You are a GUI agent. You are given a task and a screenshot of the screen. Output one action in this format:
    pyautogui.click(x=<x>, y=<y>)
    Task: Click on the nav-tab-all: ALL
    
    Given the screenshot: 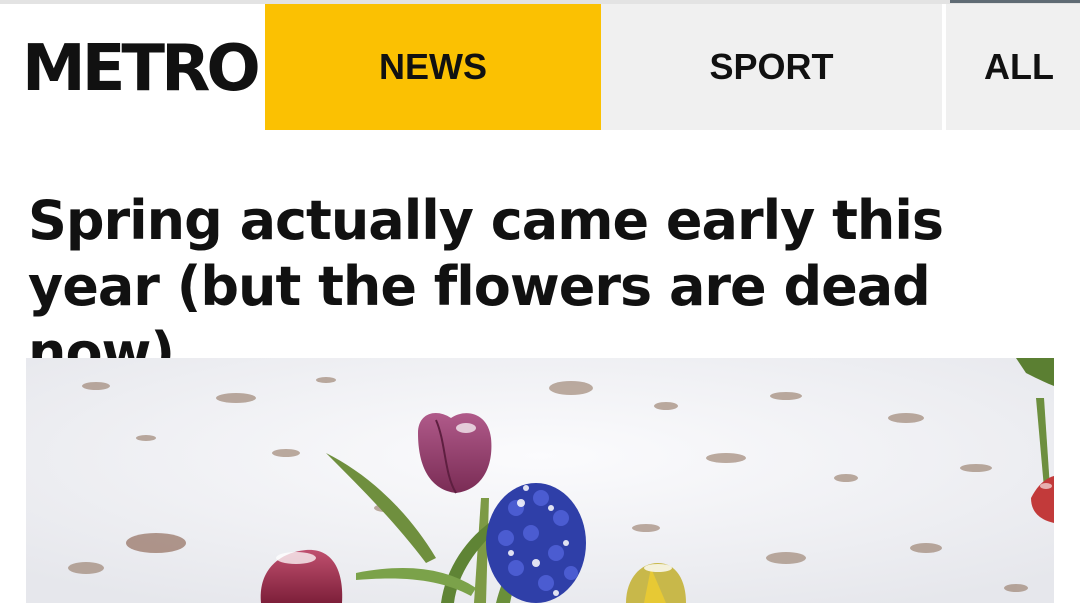 What is the action you would take?
    pyautogui.click(x=1013, y=67)
    